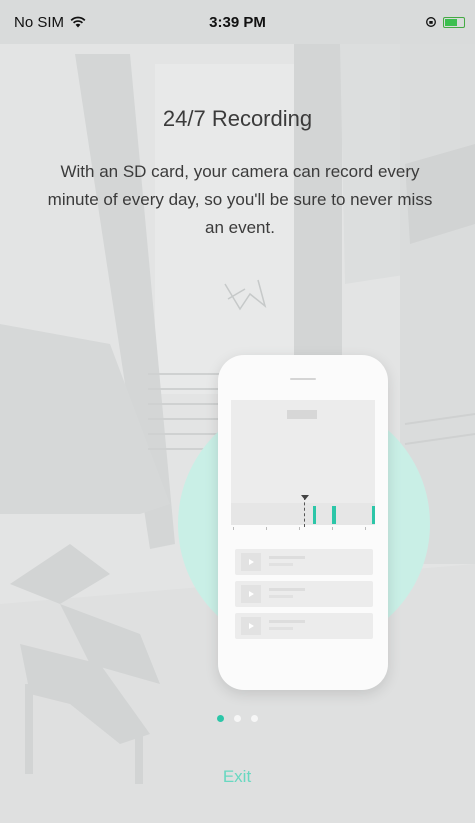 The image size is (475, 823). I want to click on wifi-icon, so click(78, 22).